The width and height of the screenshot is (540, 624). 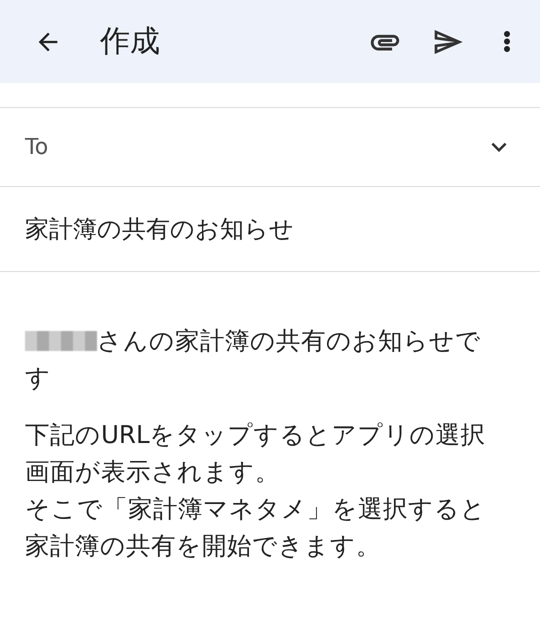 What do you see at coordinates (270, 229) in the screenshot?
I see `subject-field: 家計簿の共有のお知らせ` at bounding box center [270, 229].